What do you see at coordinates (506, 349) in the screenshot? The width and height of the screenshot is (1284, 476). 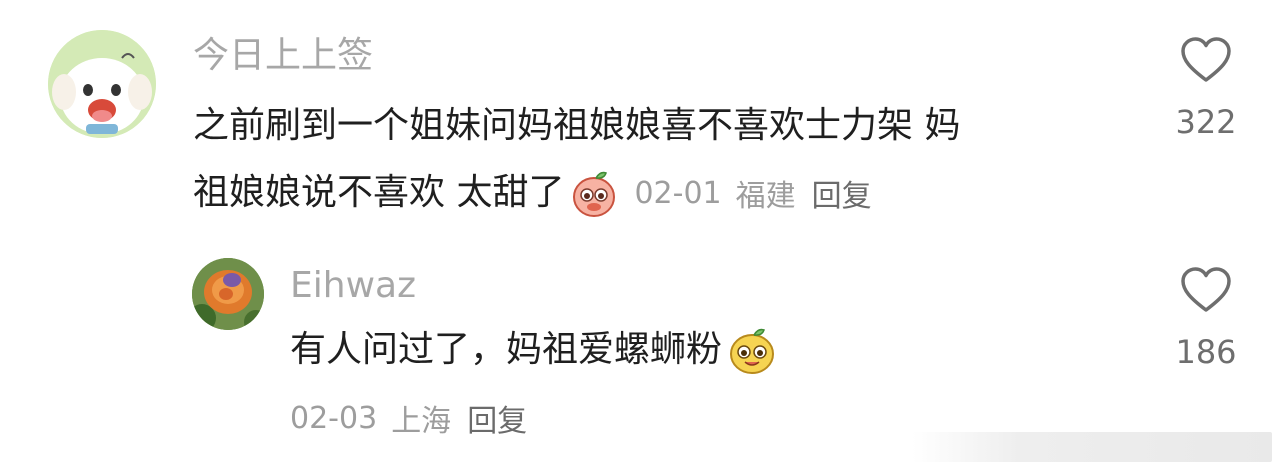 I see `comment-text: 有人问过了，妈祖爱螺蛳粉` at bounding box center [506, 349].